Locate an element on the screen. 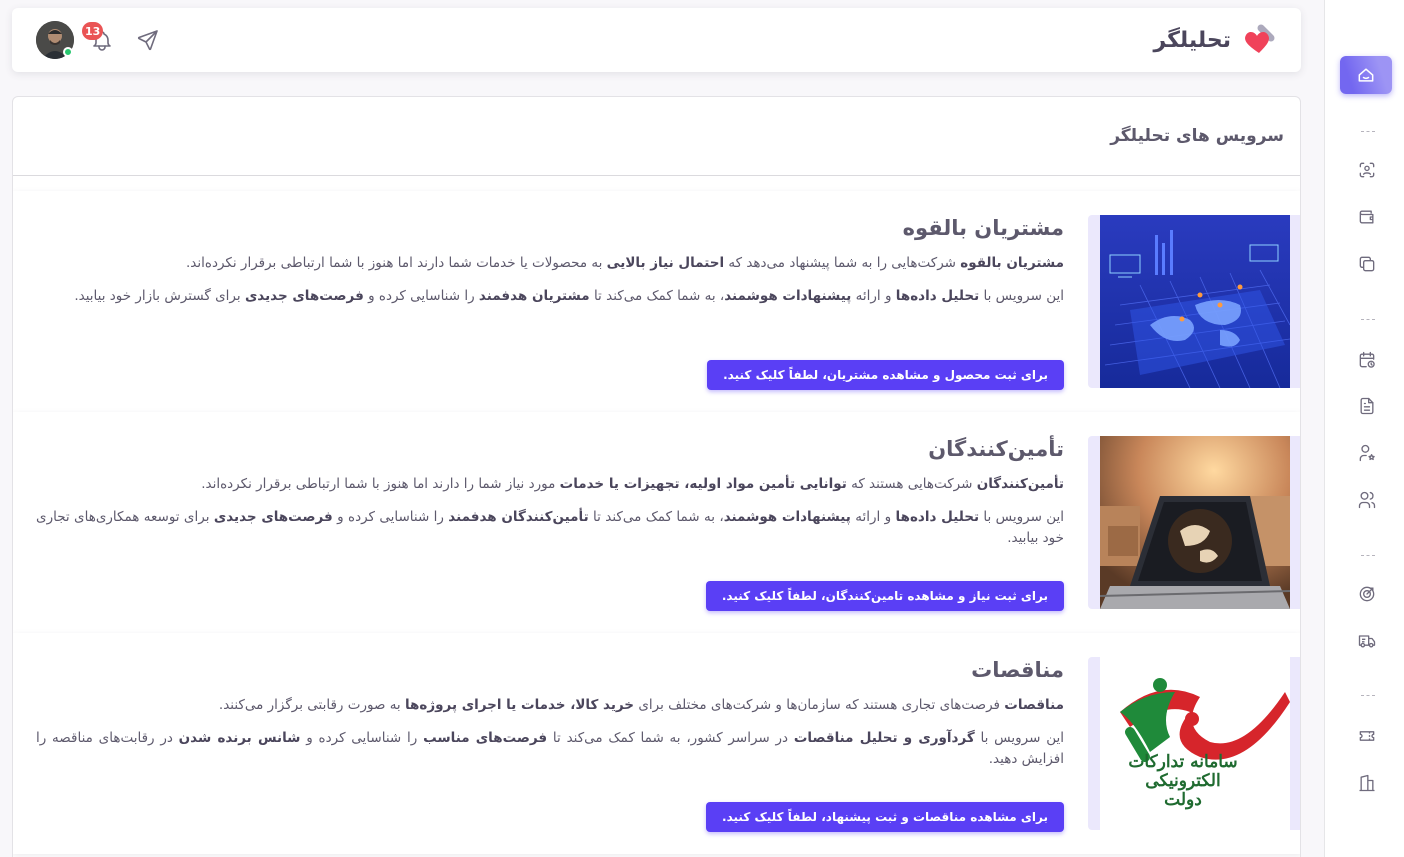  notification-badge: 13 is located at coordinates (93, 31).